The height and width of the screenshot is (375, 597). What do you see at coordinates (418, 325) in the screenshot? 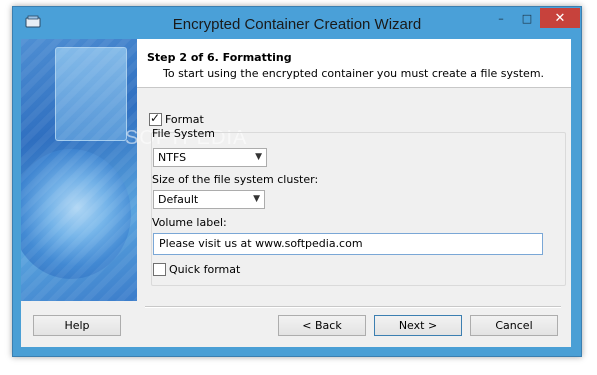
I see `next-button: Next >` at bounding box center [418, 325].